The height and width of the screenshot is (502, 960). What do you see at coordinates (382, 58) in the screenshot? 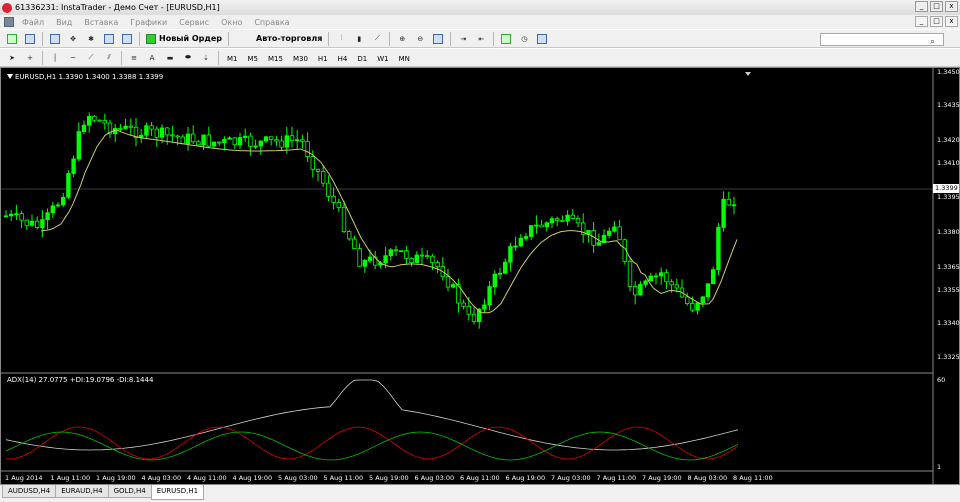
I see `period-w1: W1` at bounding box center [382, 58].